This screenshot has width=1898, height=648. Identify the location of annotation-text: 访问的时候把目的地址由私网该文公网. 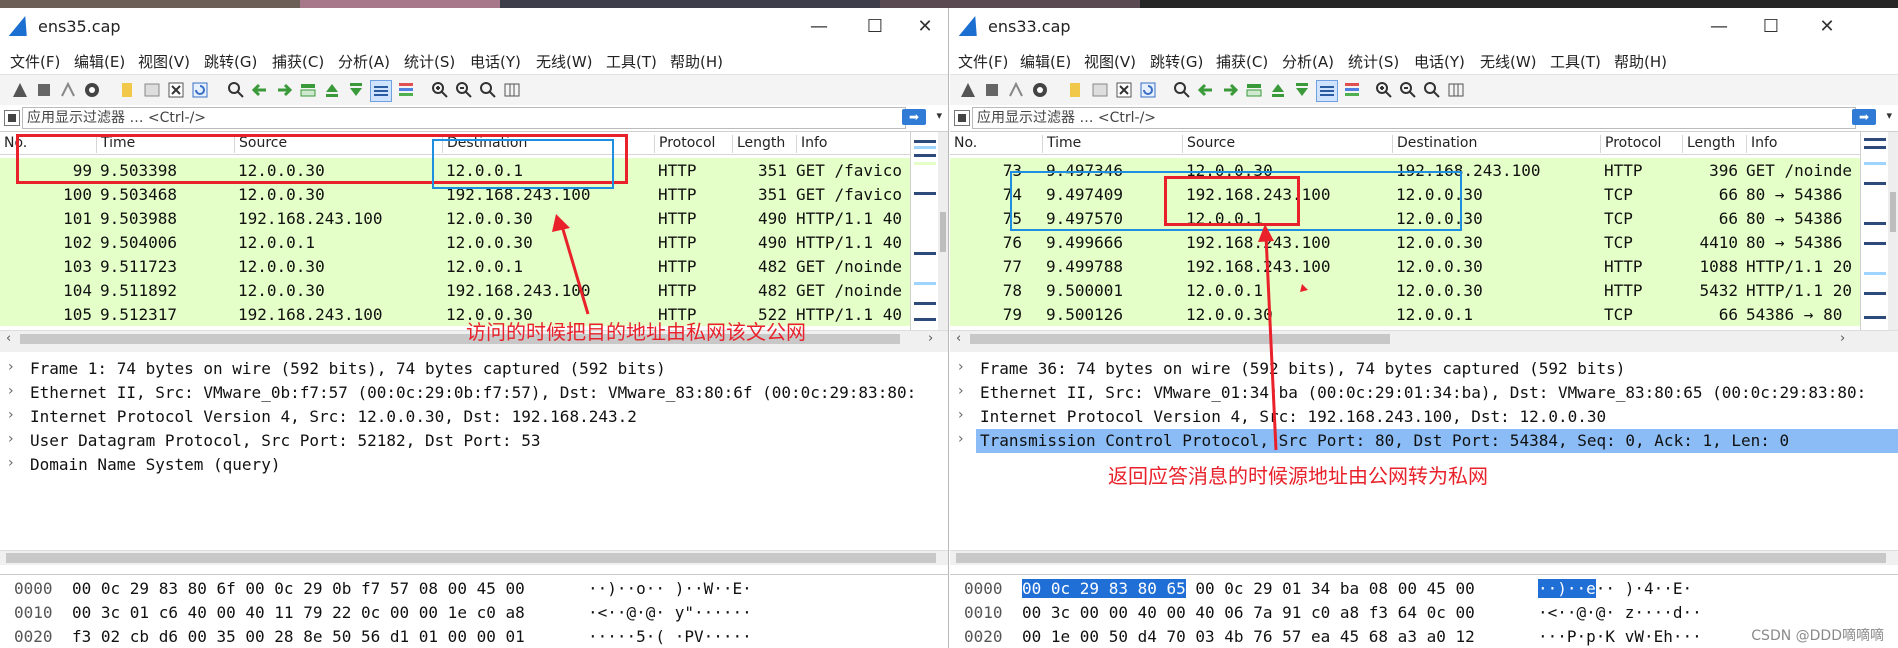
(636, 332).